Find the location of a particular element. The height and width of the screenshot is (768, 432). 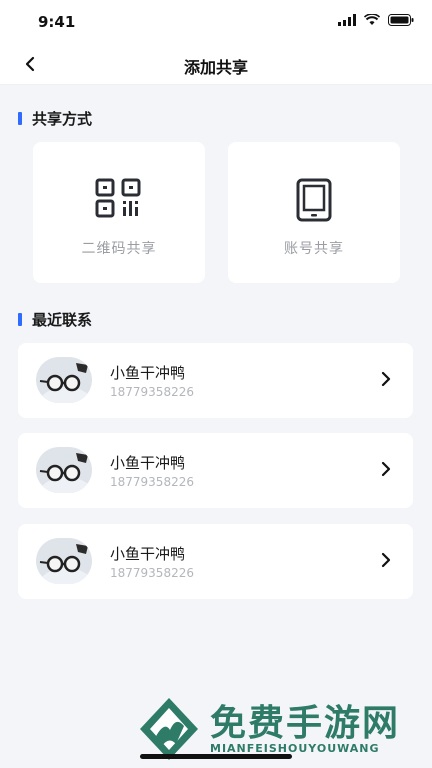

status-icons is located at coordinates (376, 20).